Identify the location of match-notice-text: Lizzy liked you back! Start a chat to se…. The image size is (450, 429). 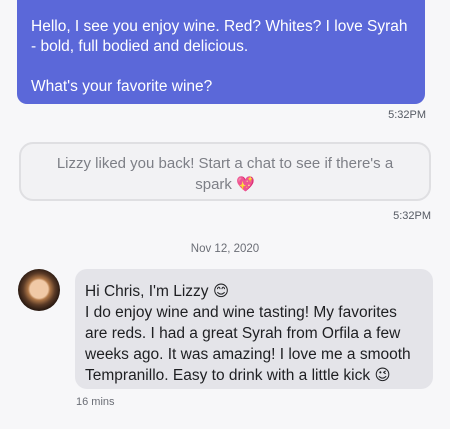
(225, 174).